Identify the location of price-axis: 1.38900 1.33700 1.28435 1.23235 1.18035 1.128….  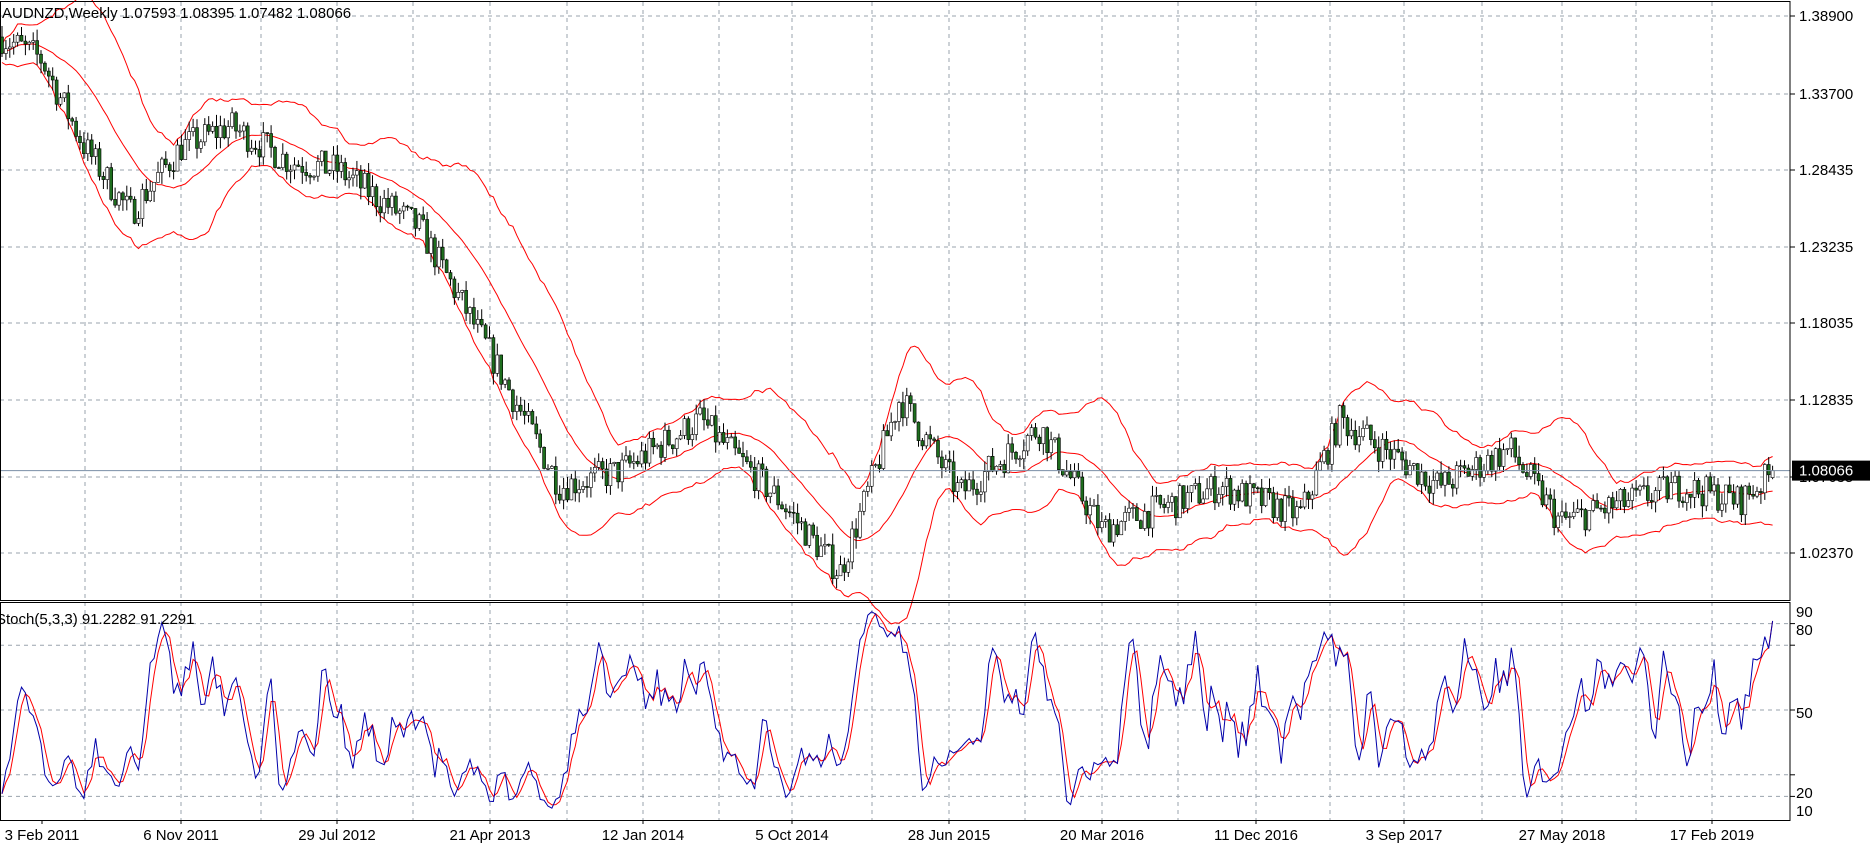
(1830, 285).